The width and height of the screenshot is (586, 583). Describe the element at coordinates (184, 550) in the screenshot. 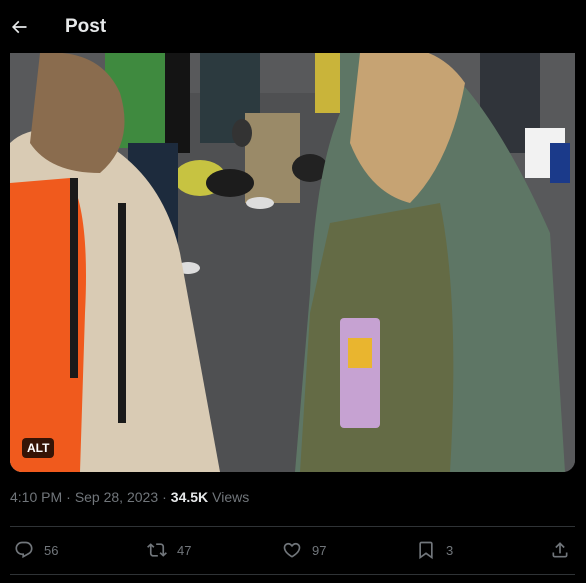

I see `repost-count: 47` at that location.